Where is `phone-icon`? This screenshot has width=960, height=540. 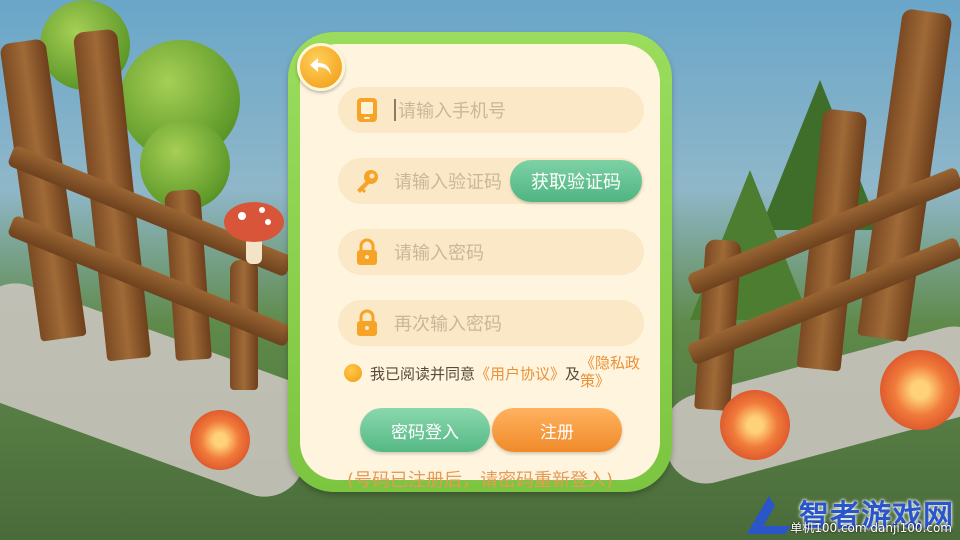 phone-icon is located at coordinates (367, 110).